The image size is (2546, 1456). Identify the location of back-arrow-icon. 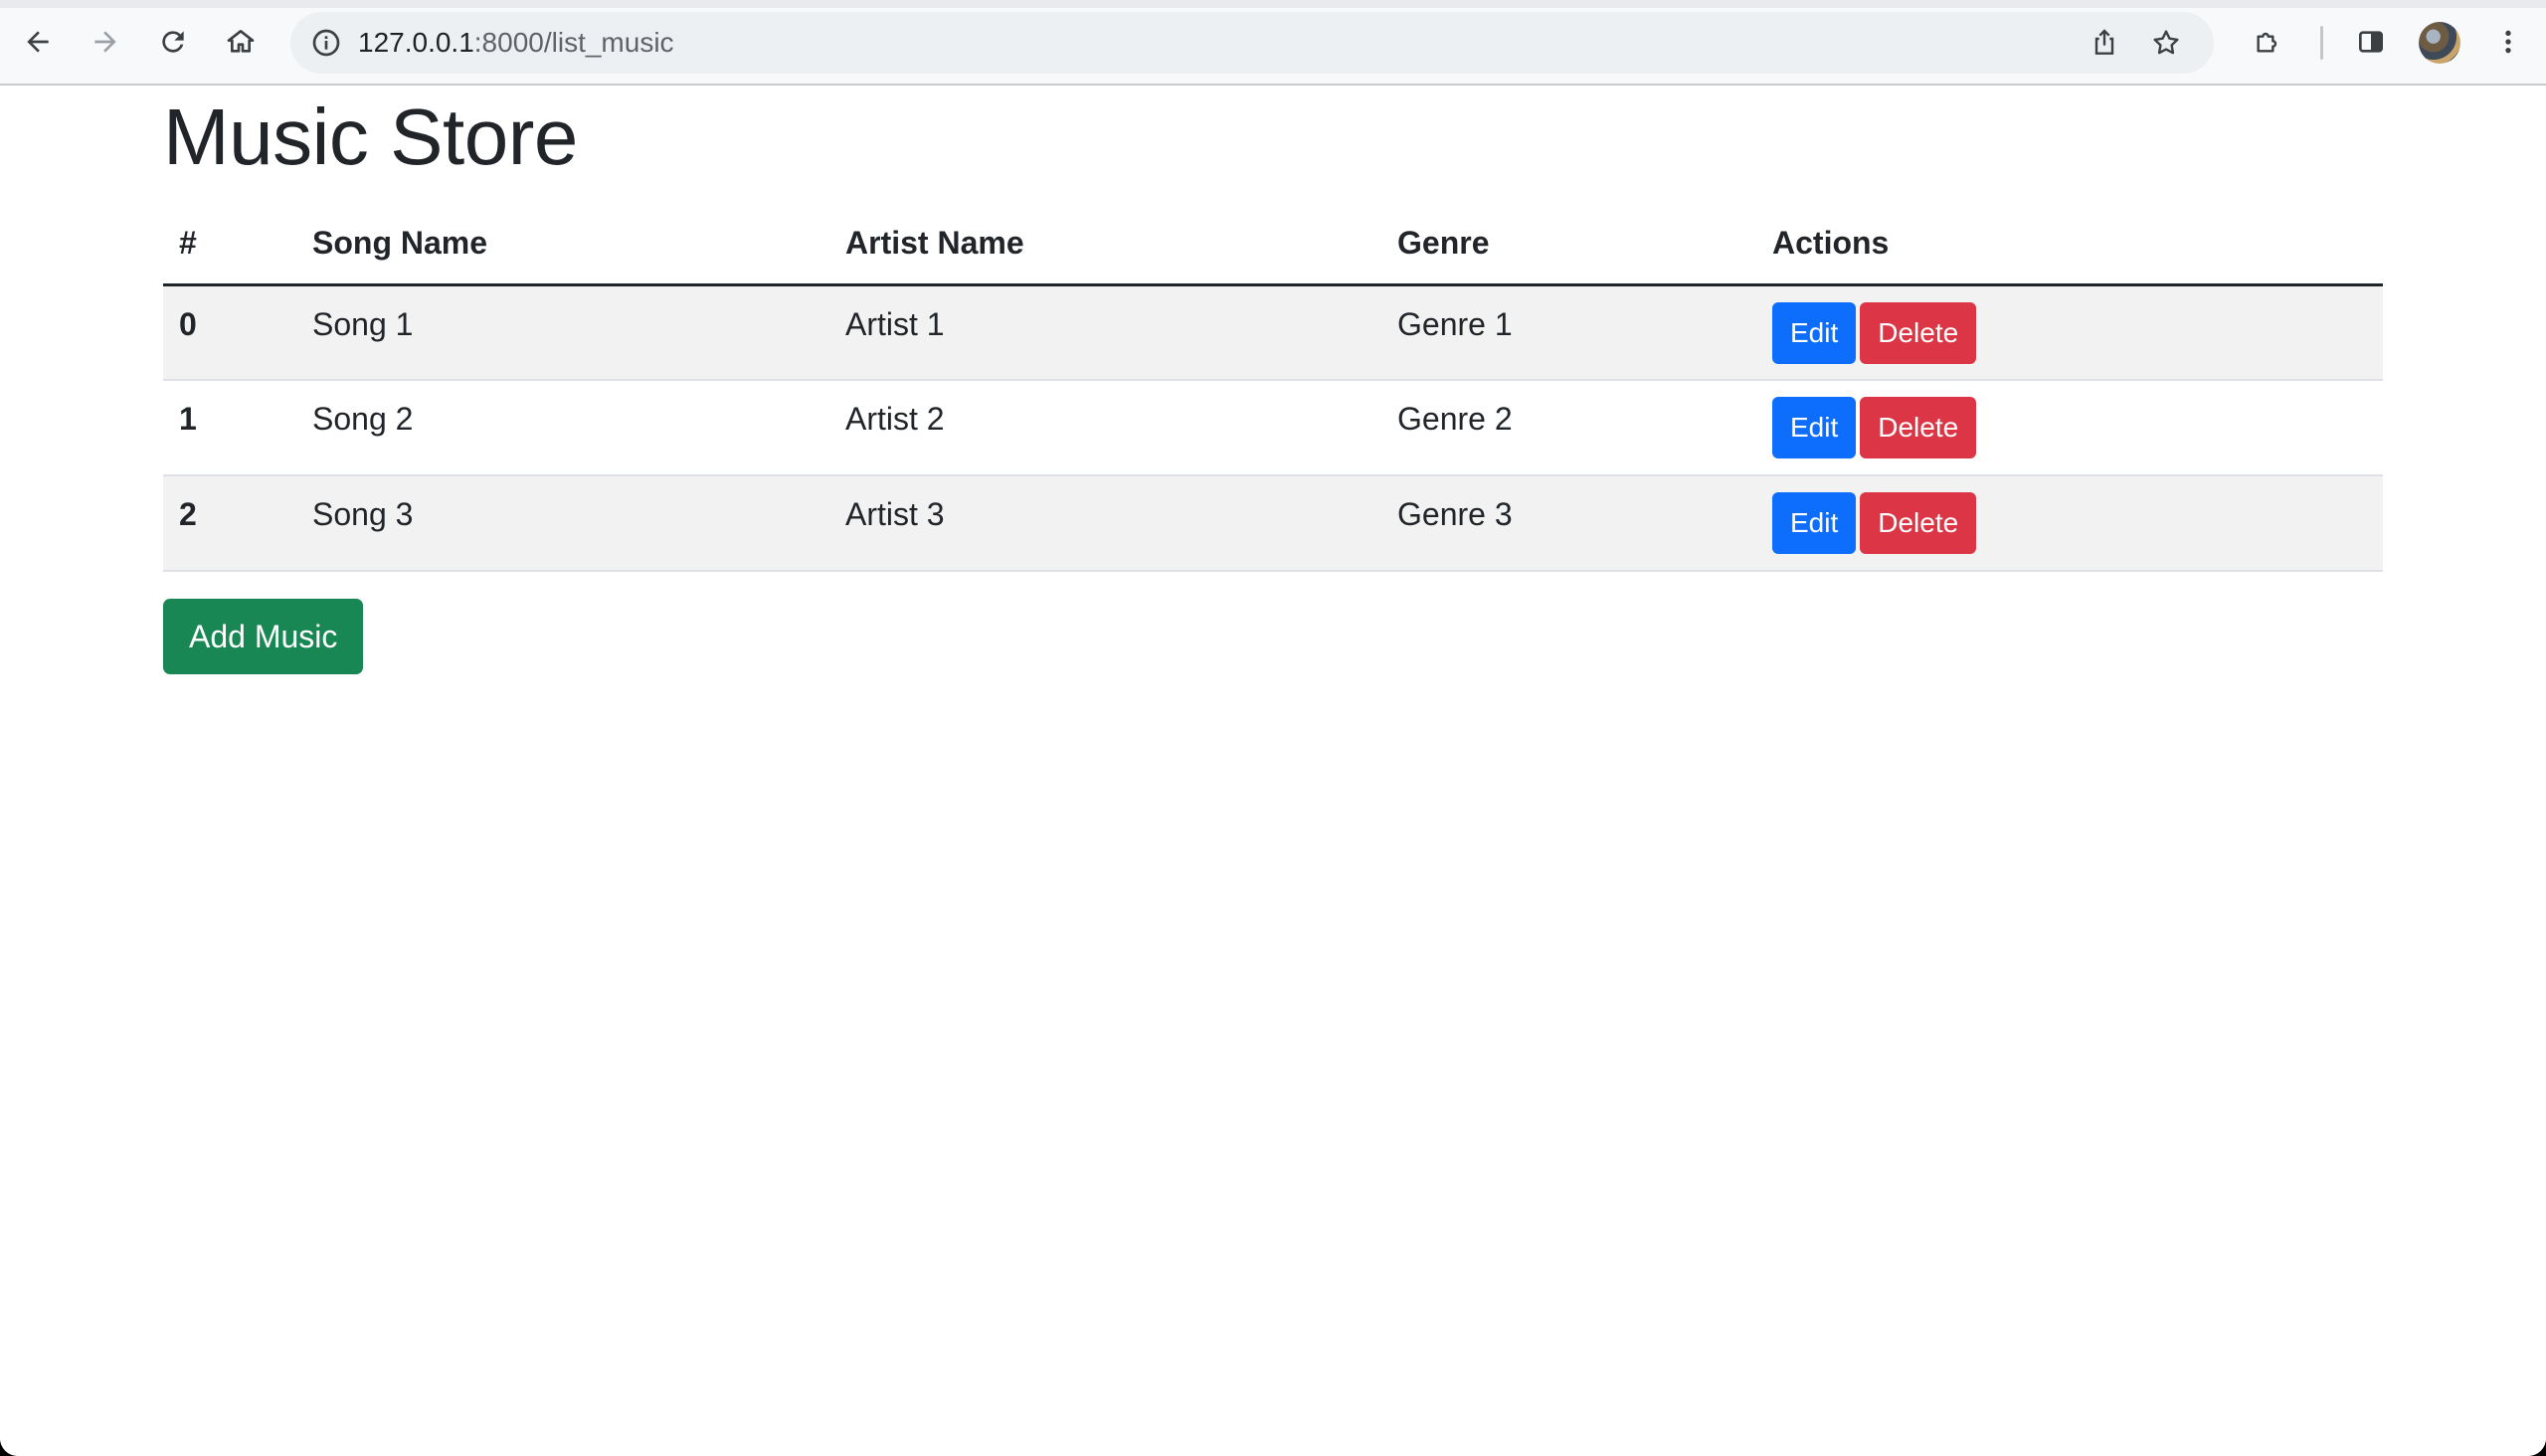
(38, 42).